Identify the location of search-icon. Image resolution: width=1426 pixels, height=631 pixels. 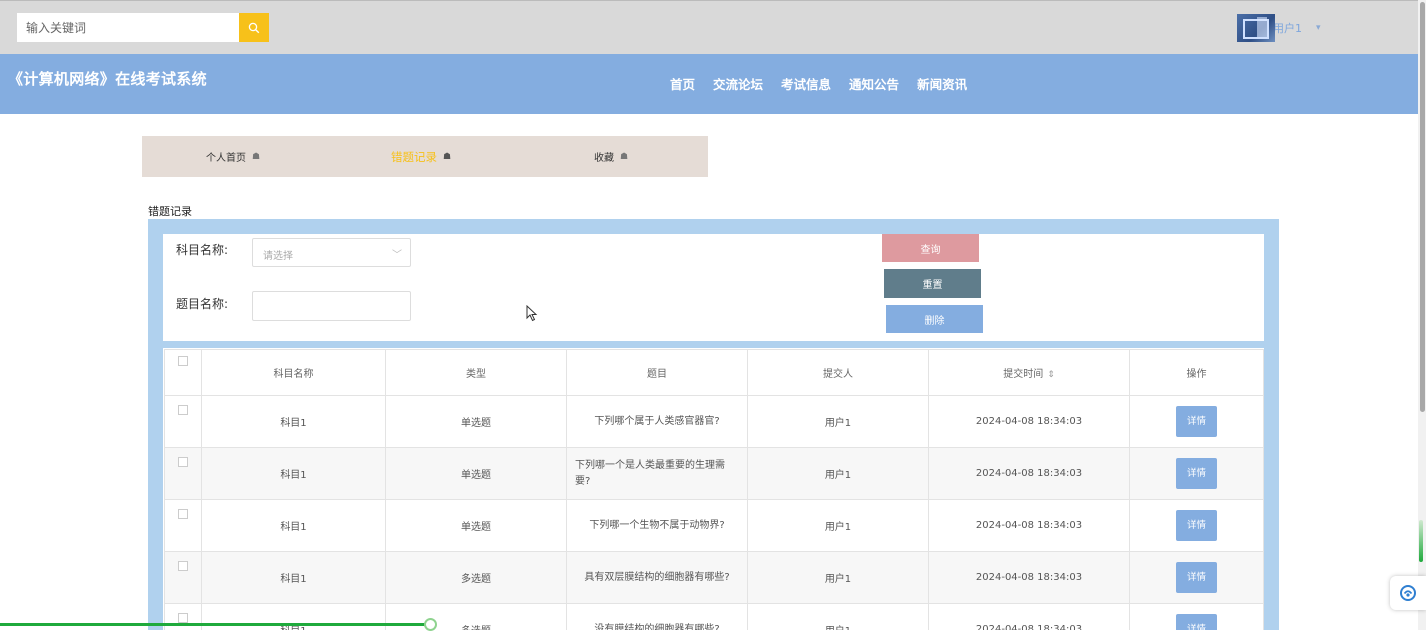
(254, 27).